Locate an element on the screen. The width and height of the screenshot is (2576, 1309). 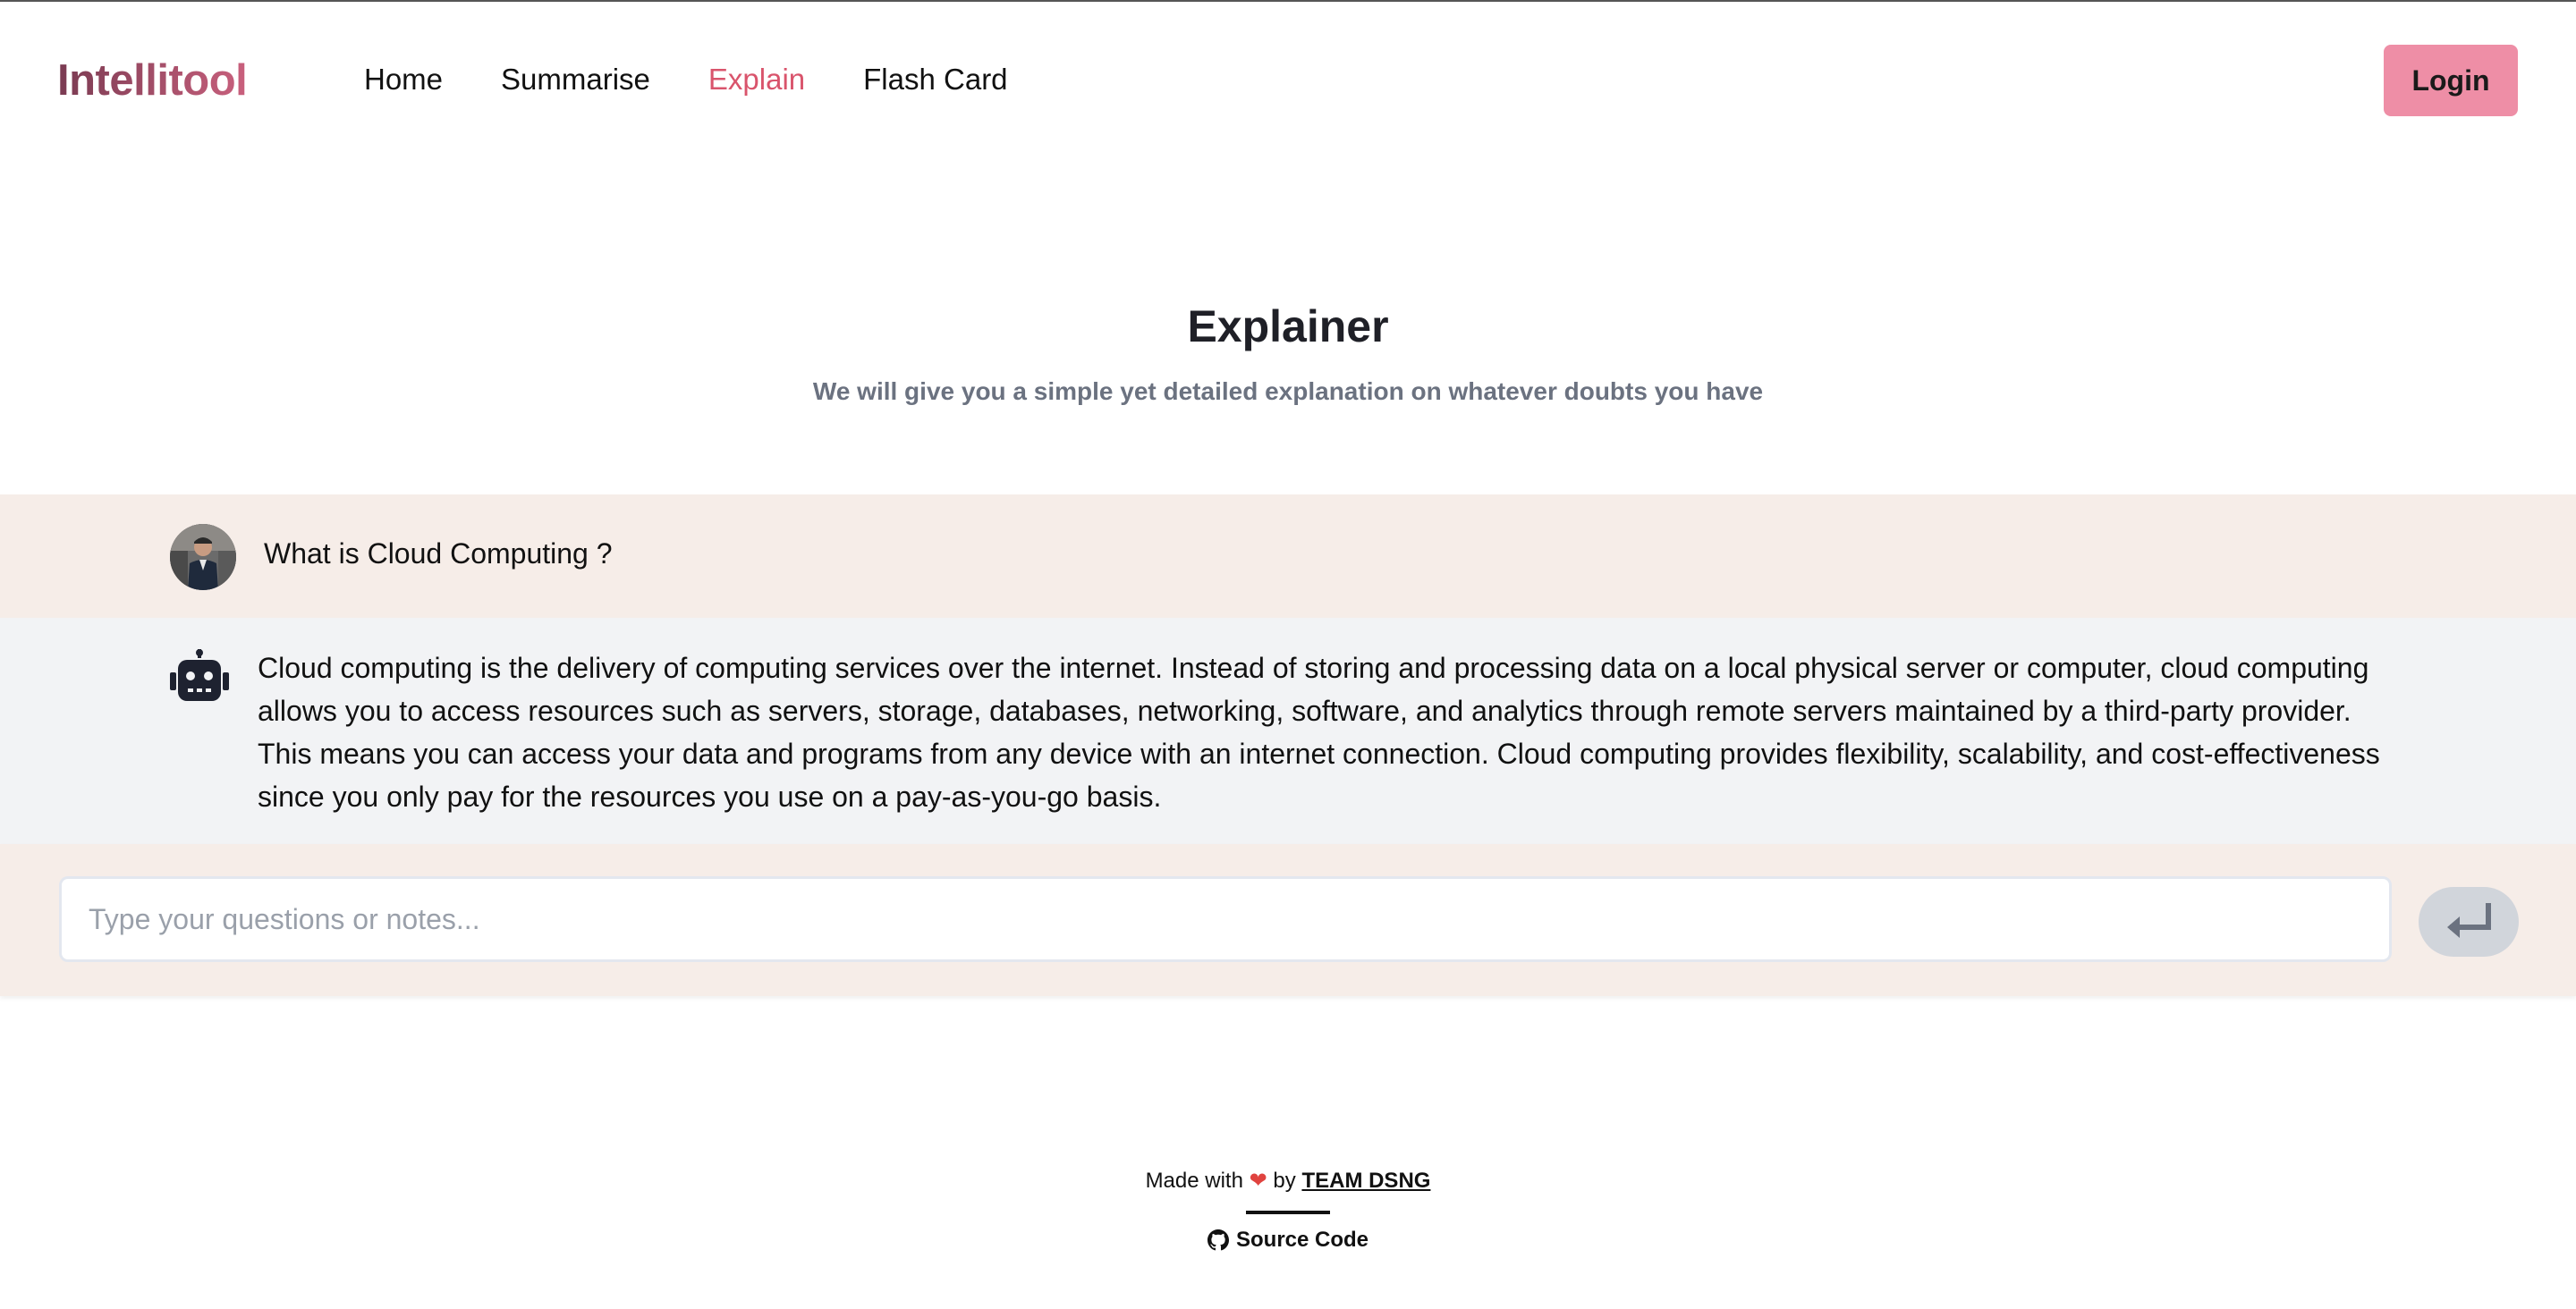
nav-link-summarise: Summarise is located at coordinates (575, 80).